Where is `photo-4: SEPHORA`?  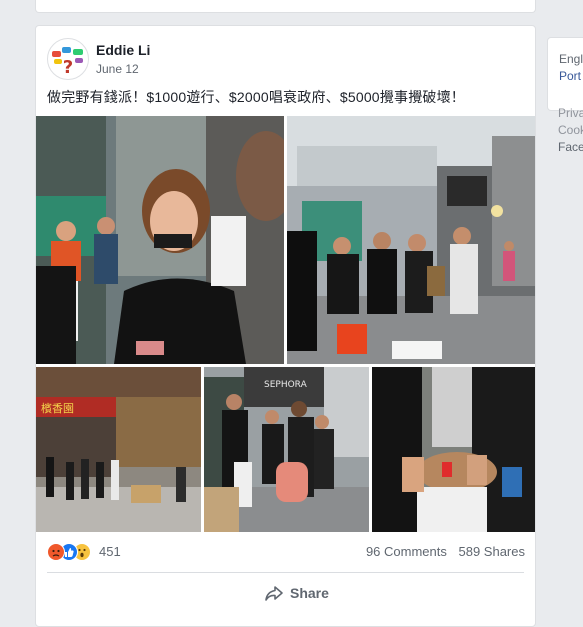 photo-4: SEPHORA is located at coordinates (286, 449).